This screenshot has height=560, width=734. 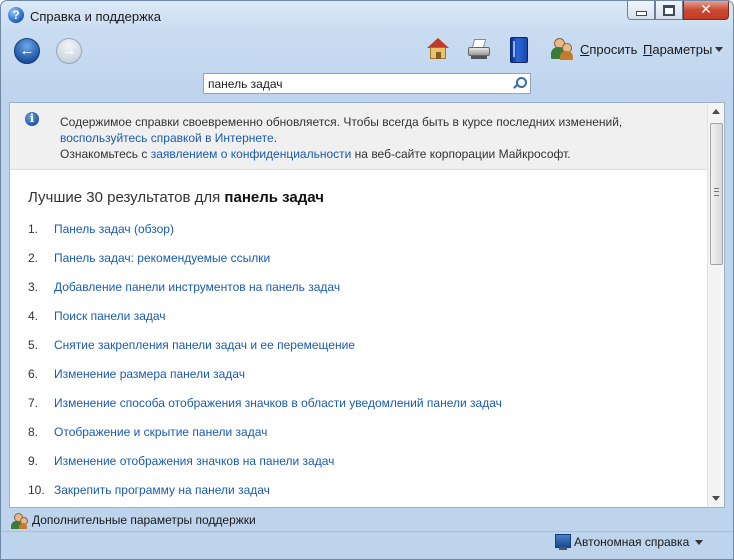 What do you see at coordinates (95, 16) in the screenshot?
I see `window-title: Справка и поддержка` at bounding box center [95, 16].